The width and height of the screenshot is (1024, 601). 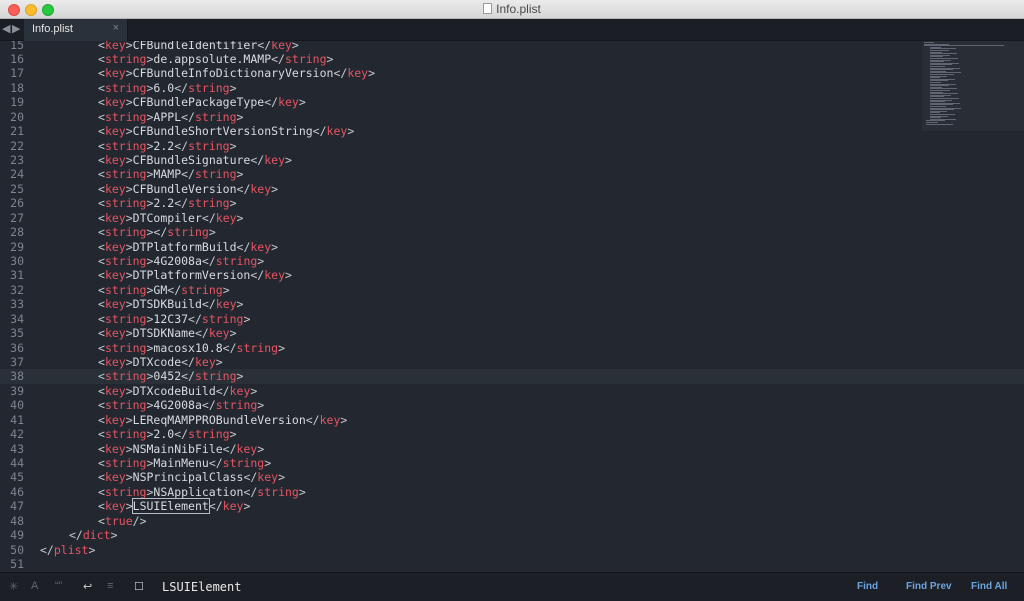 I want to click on code-line: 49 </dict>, so click(x=512, y=535).